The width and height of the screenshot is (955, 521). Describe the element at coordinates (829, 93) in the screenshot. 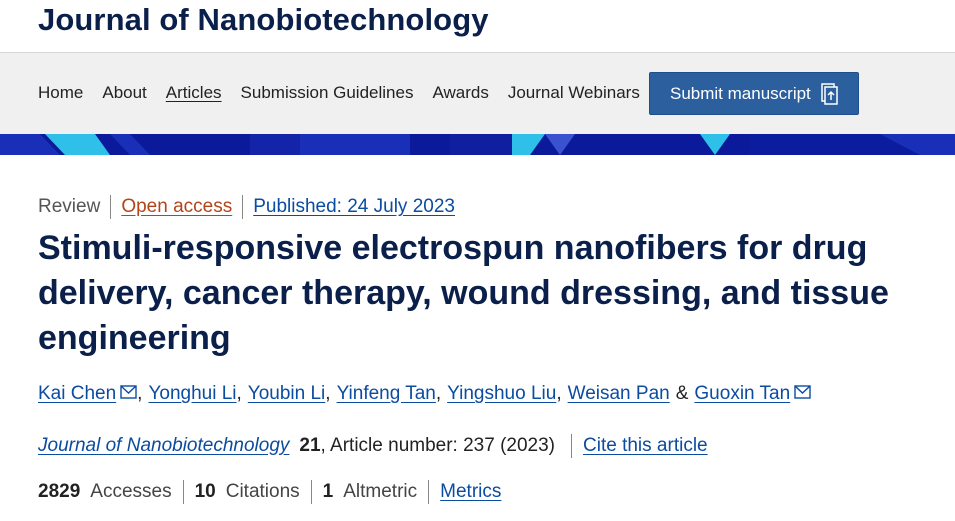

I see `upload-document-icon` at that location.